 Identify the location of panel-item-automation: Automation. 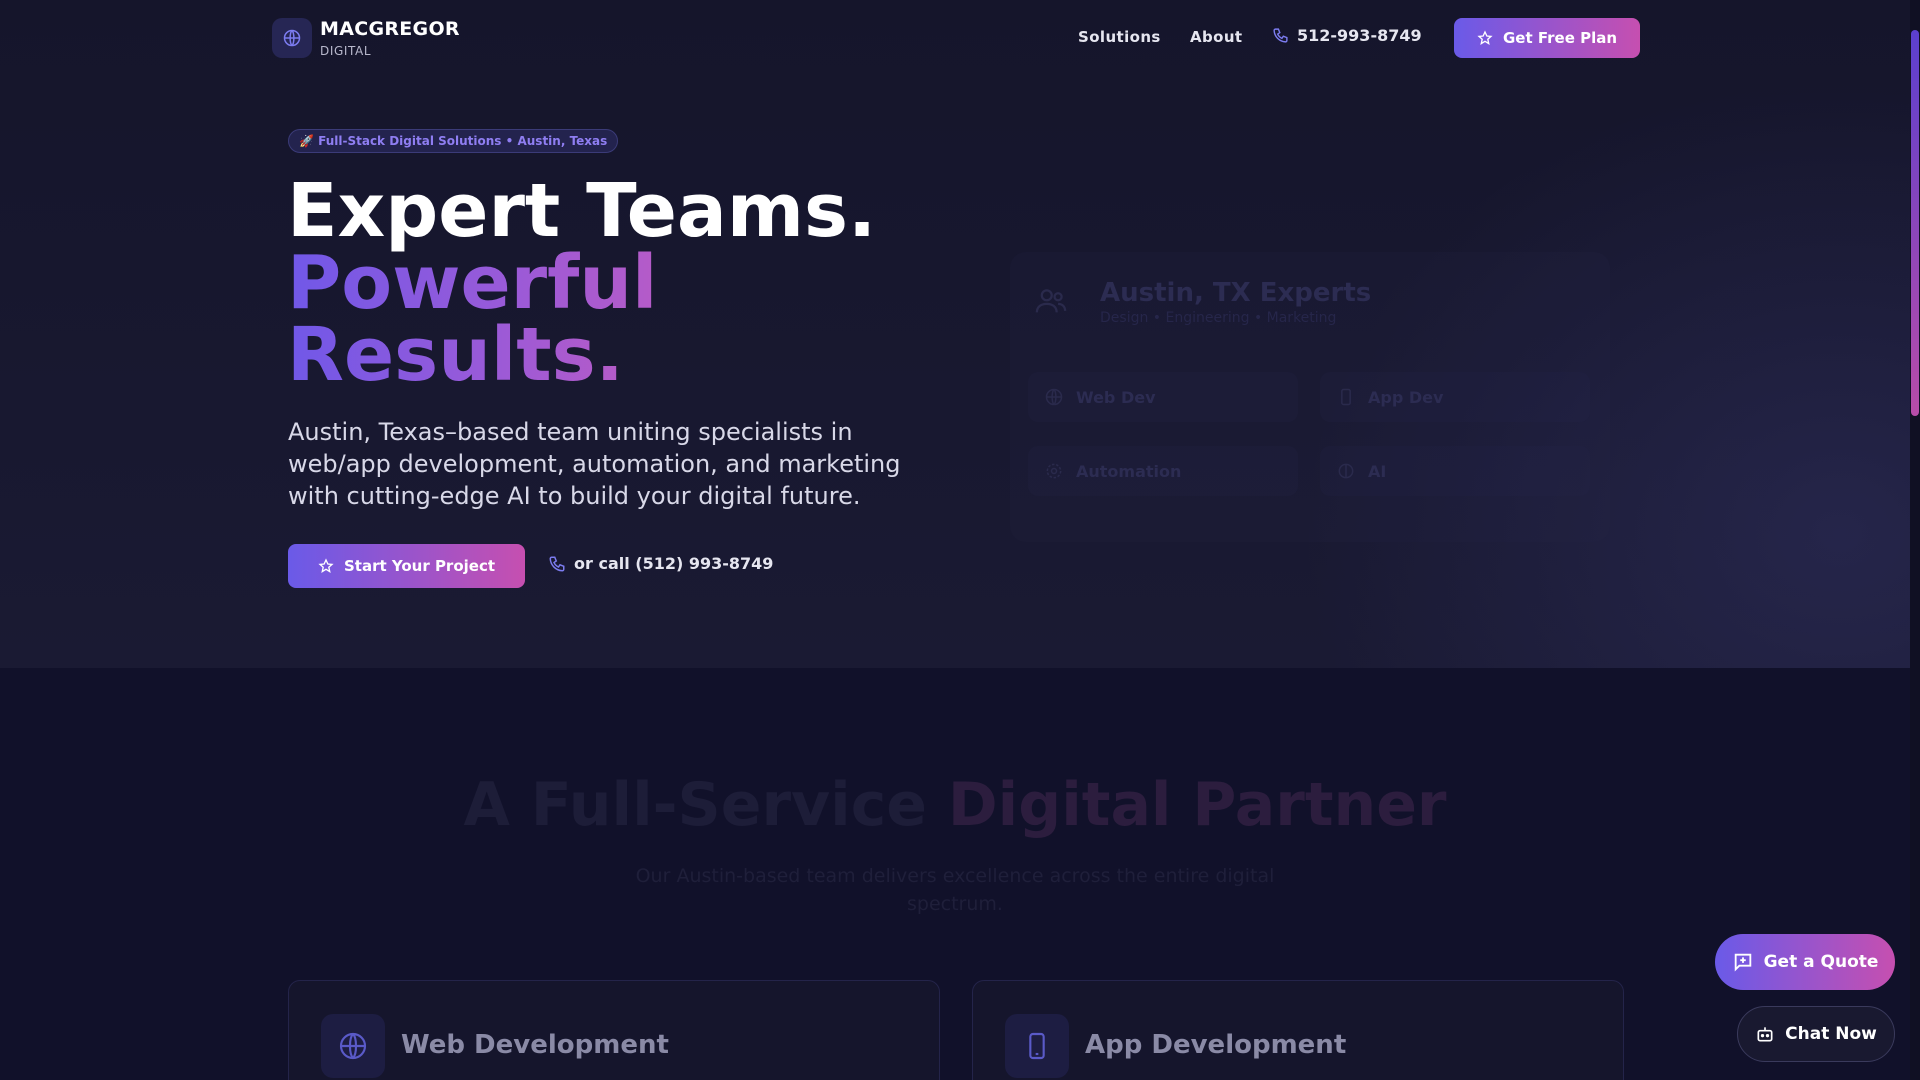
(1163, 471).